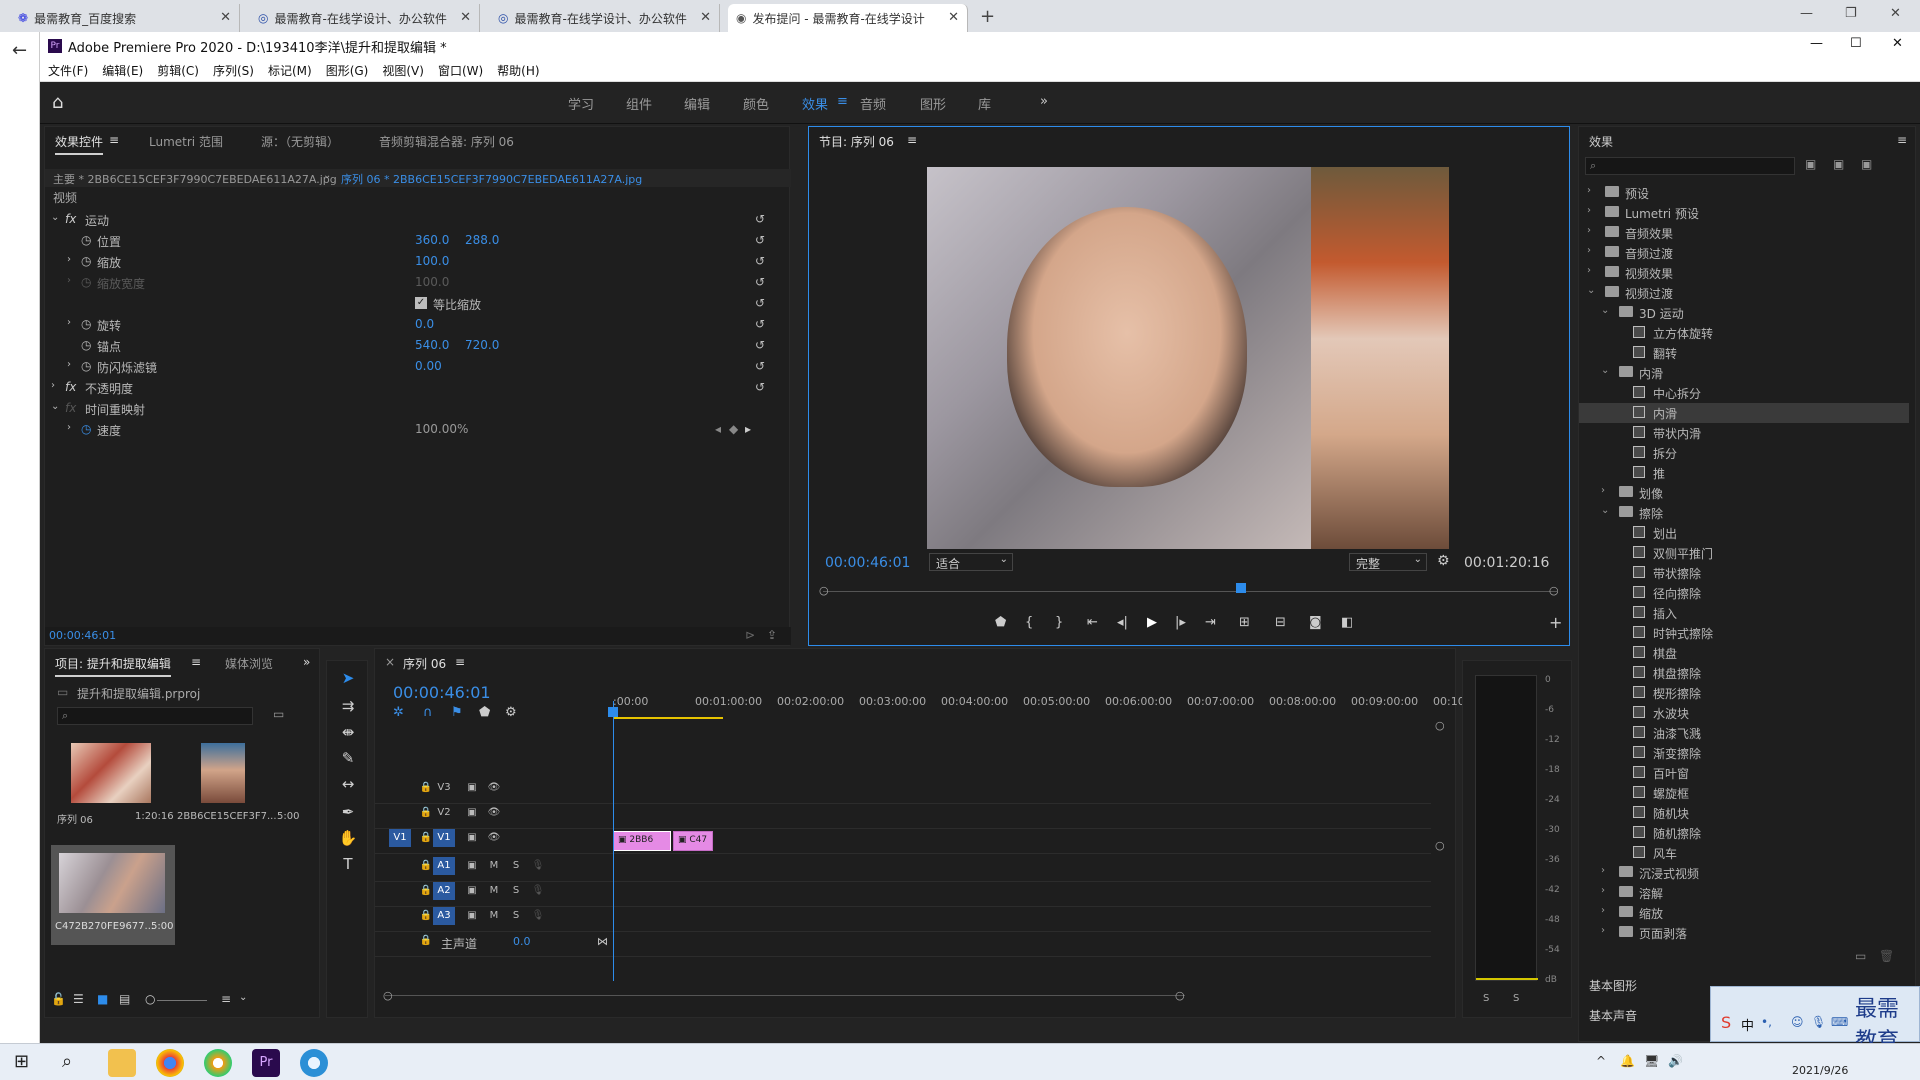 The height and width of the screenshot is (1080, 1920). Describe the element at coordinates (605, 18) in the screenshot. I see `browser-tab-3: ◎ 最需教育-在线学设计、办公软件 ✕` at that location.